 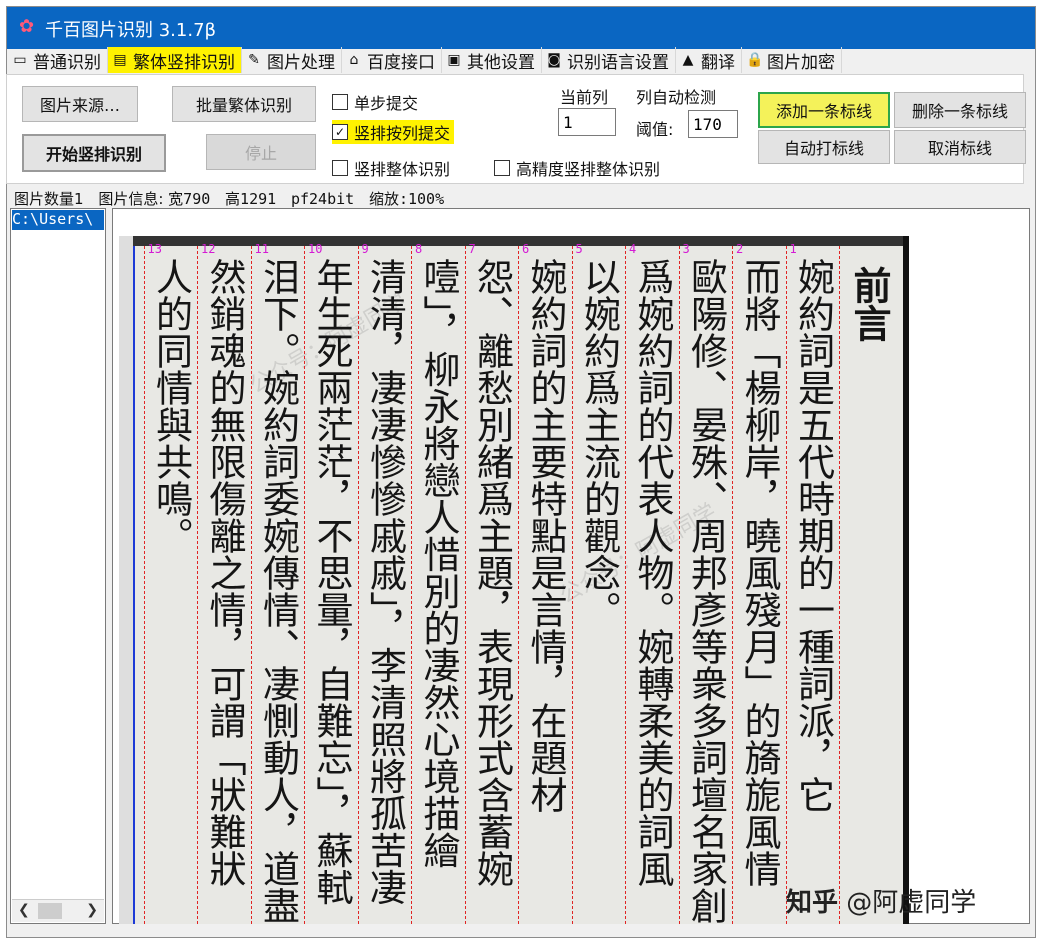 I want to click on batch-traditional-button: 批量繁体识别, so click(x=244, y=104).